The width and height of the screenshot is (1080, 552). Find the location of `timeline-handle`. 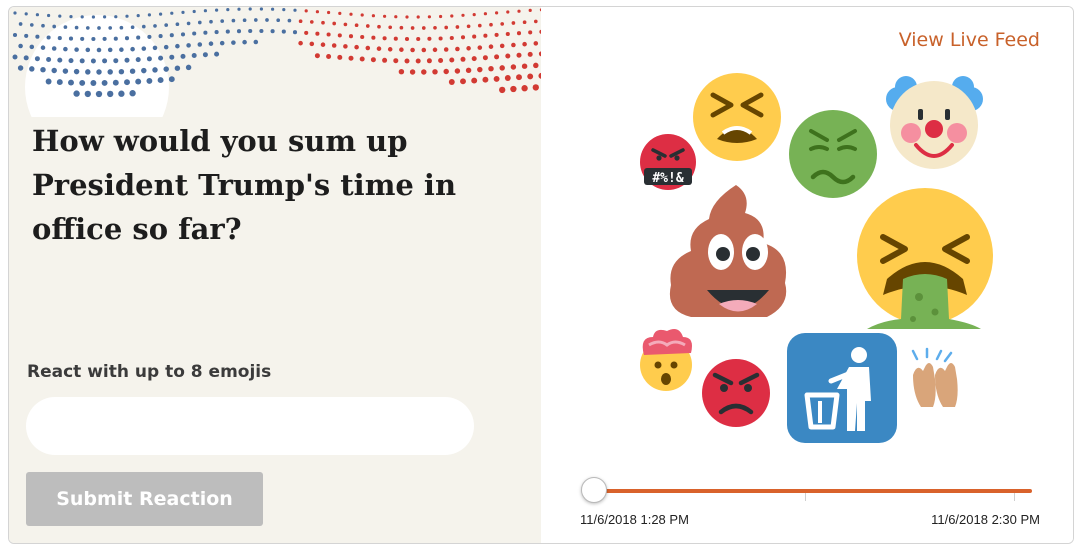

timeline-handle is located at coordinates (594, 490).